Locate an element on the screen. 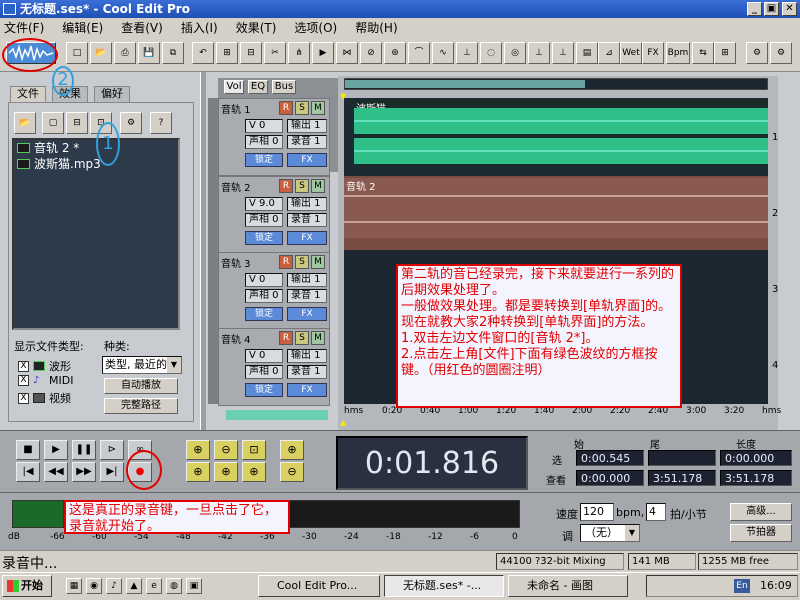 The width and height of the screenshot is (800, 600). tab-bus: Bus is located at coordinates (284, 87).